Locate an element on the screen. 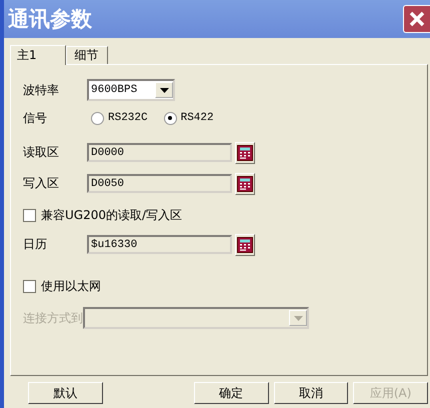 Image resolution: width=430 pixels, height=408 pixels. input-field: $u16330 is located at coordinates (159, 244).